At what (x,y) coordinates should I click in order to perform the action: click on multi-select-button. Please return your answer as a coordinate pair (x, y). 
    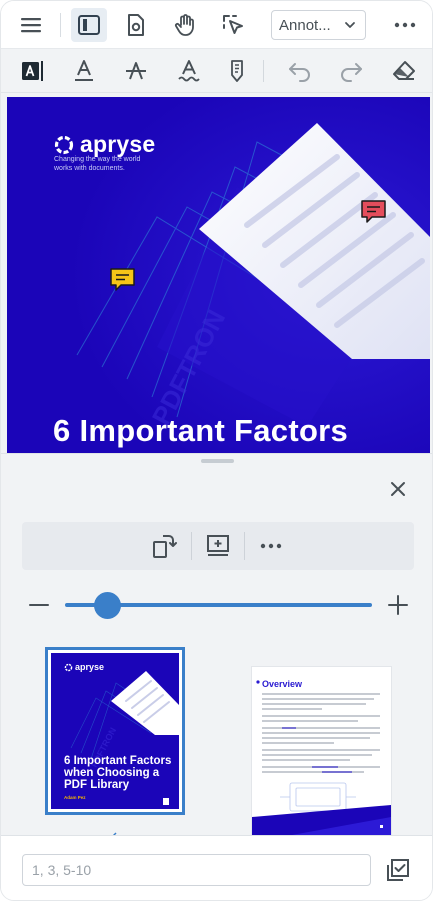
    Looking at the image, I should click on (398, 870).